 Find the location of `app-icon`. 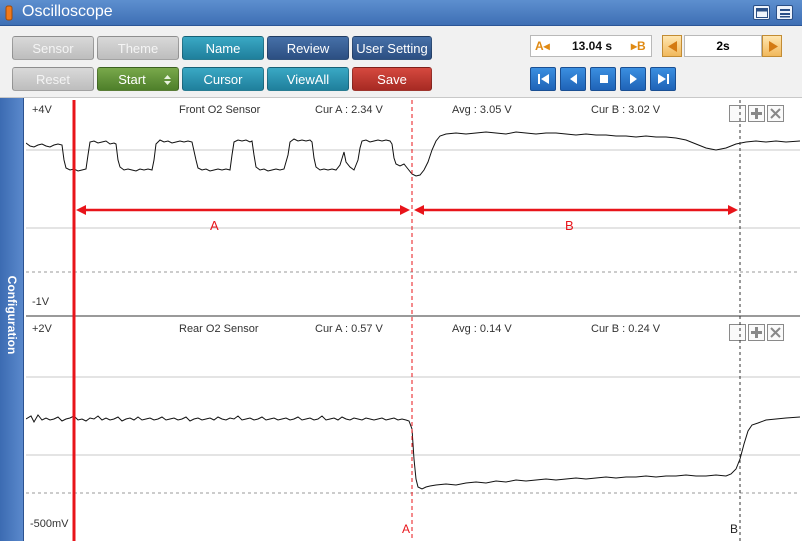

app-icon is located at coordinates (9, 13).